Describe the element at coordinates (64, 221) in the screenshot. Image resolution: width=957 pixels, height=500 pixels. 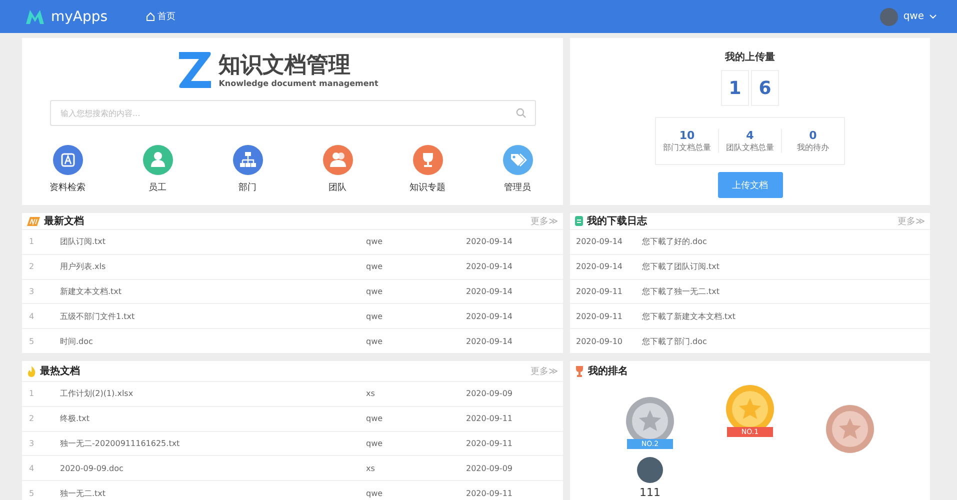
I see `panel-title: 最新文档` at that location.